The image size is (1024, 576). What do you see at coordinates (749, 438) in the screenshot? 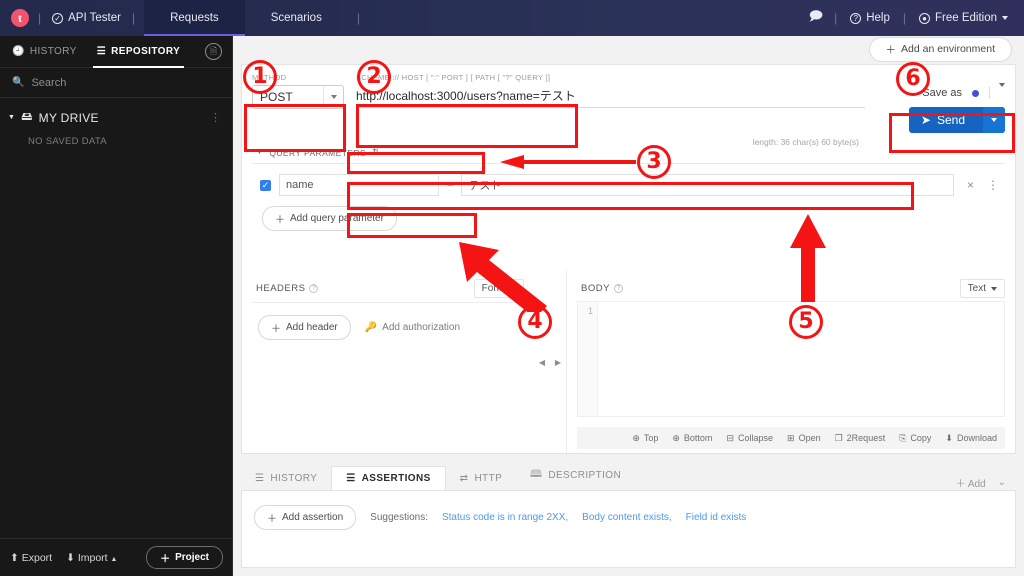
I see `editor-collapse-button: ⊟ Collapse` at bounding box center [749, 438].